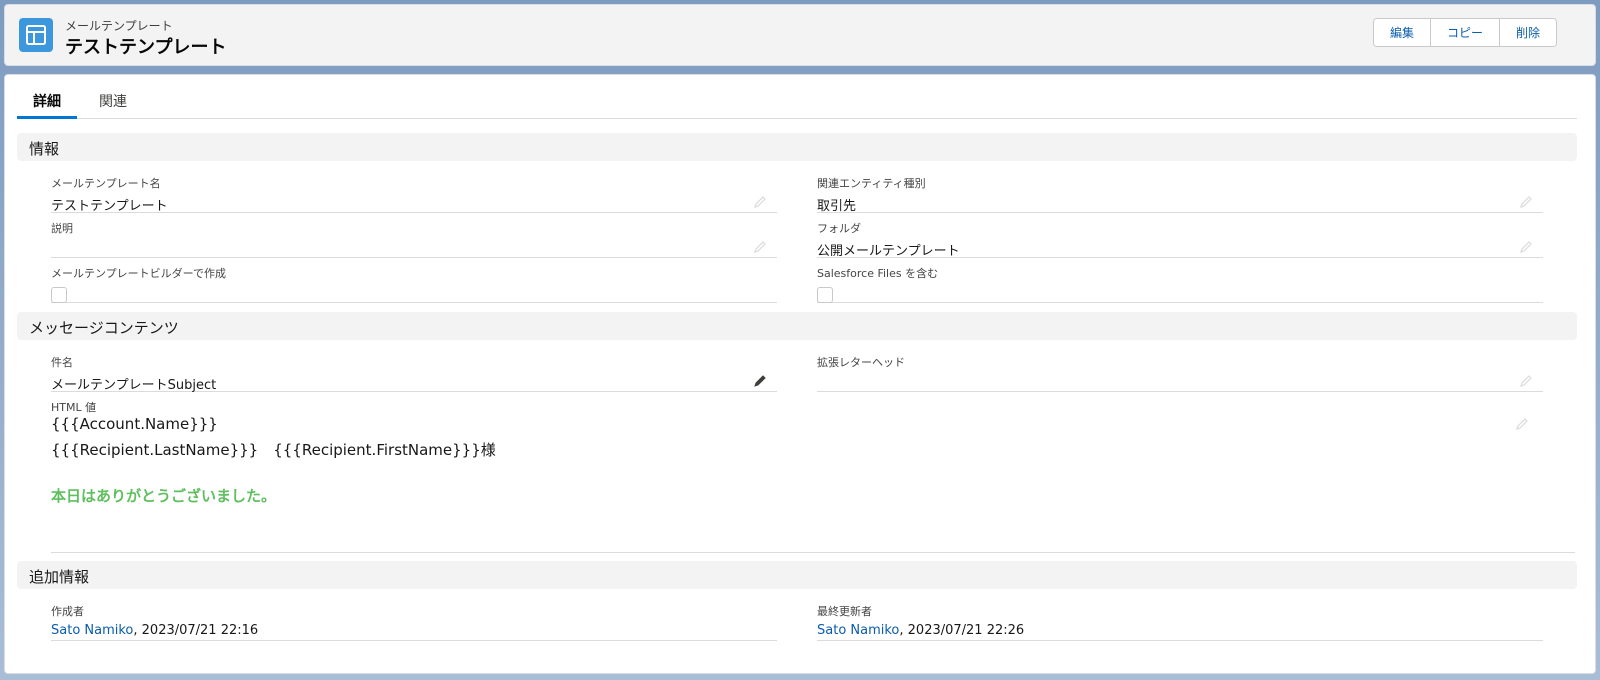  I want to click on field-created-by: 作成者 Sato Namiko, 2023/07/21 22:16, so click(414, 622).